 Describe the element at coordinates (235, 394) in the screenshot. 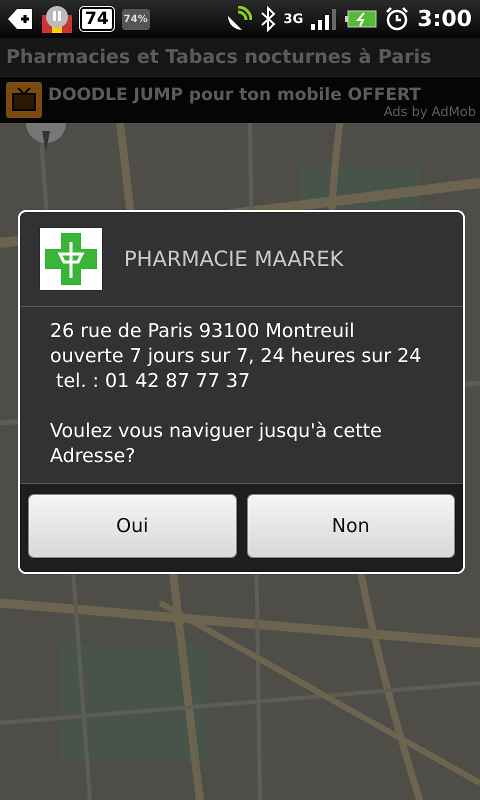

I see `dialog-message: 26 rue de Paris 93100 Montreuil ouverte 7 jours sur 7, 24 heures sur 24 tel. : 01 42 87 77 37 Voulez vous naviguer jusqu'à cette Adresse?` at that location.